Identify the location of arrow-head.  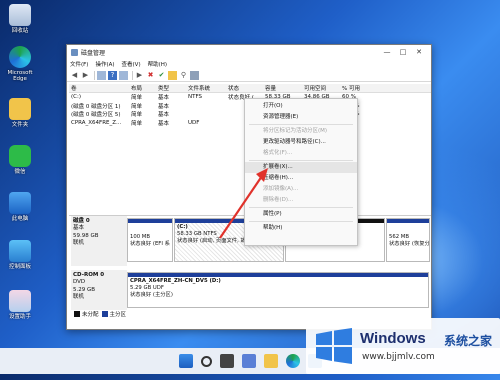
(262, 175).